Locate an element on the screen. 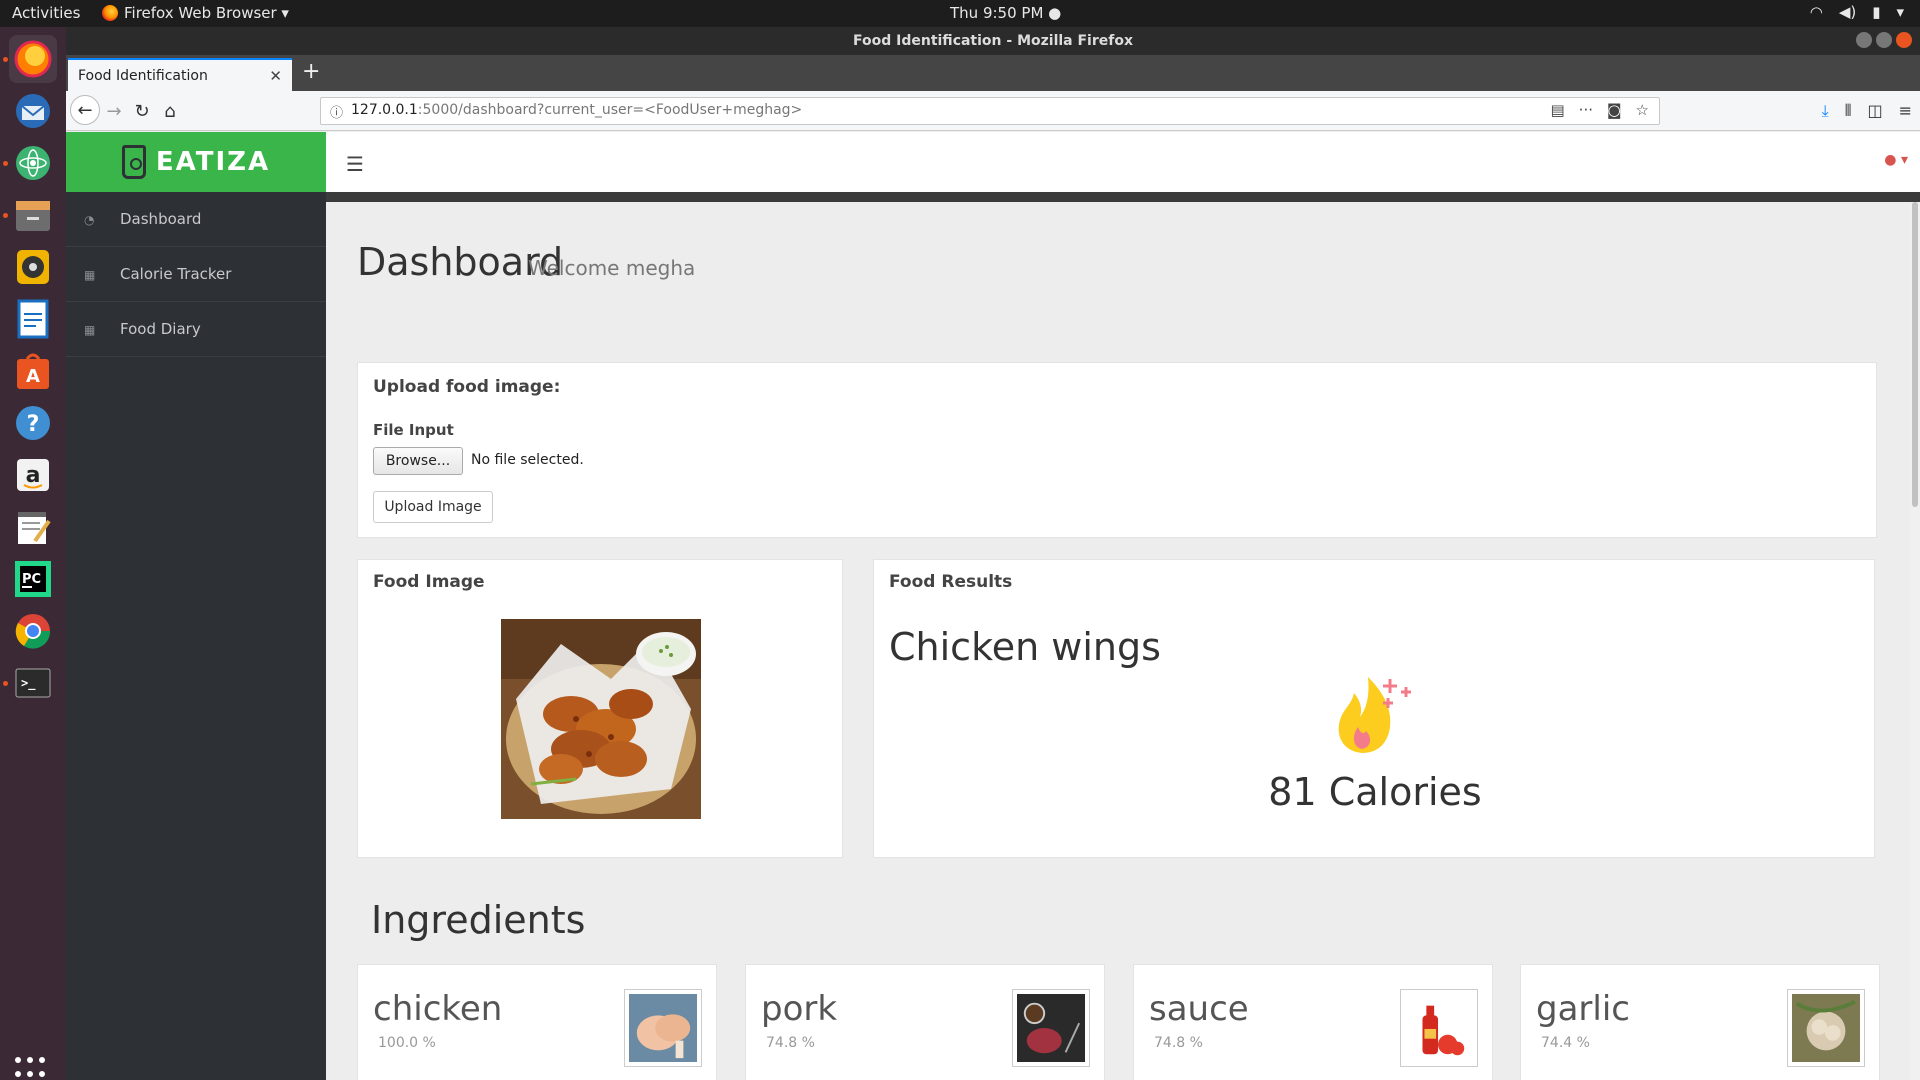 The width and height of the screenshot is (1920, 1080). dock-thunderbird is located at coordinates (33, 111).